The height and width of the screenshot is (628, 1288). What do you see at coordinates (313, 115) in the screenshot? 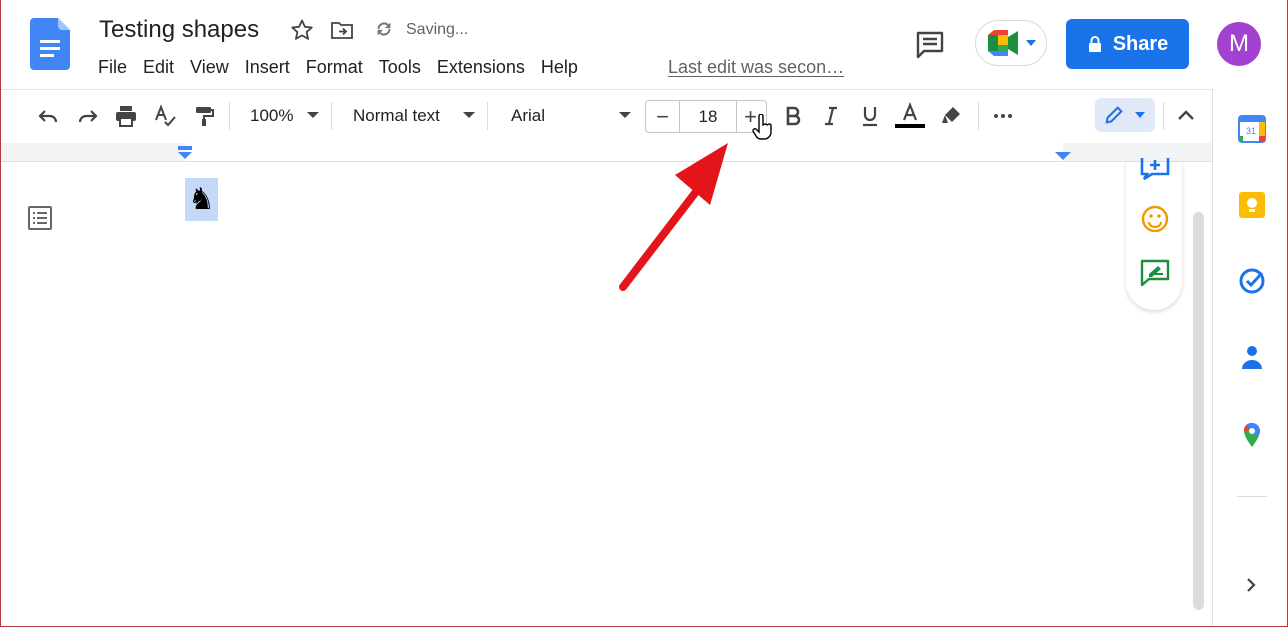
I see `zoom-dropdown-caret` at bounding box center [313, 115].